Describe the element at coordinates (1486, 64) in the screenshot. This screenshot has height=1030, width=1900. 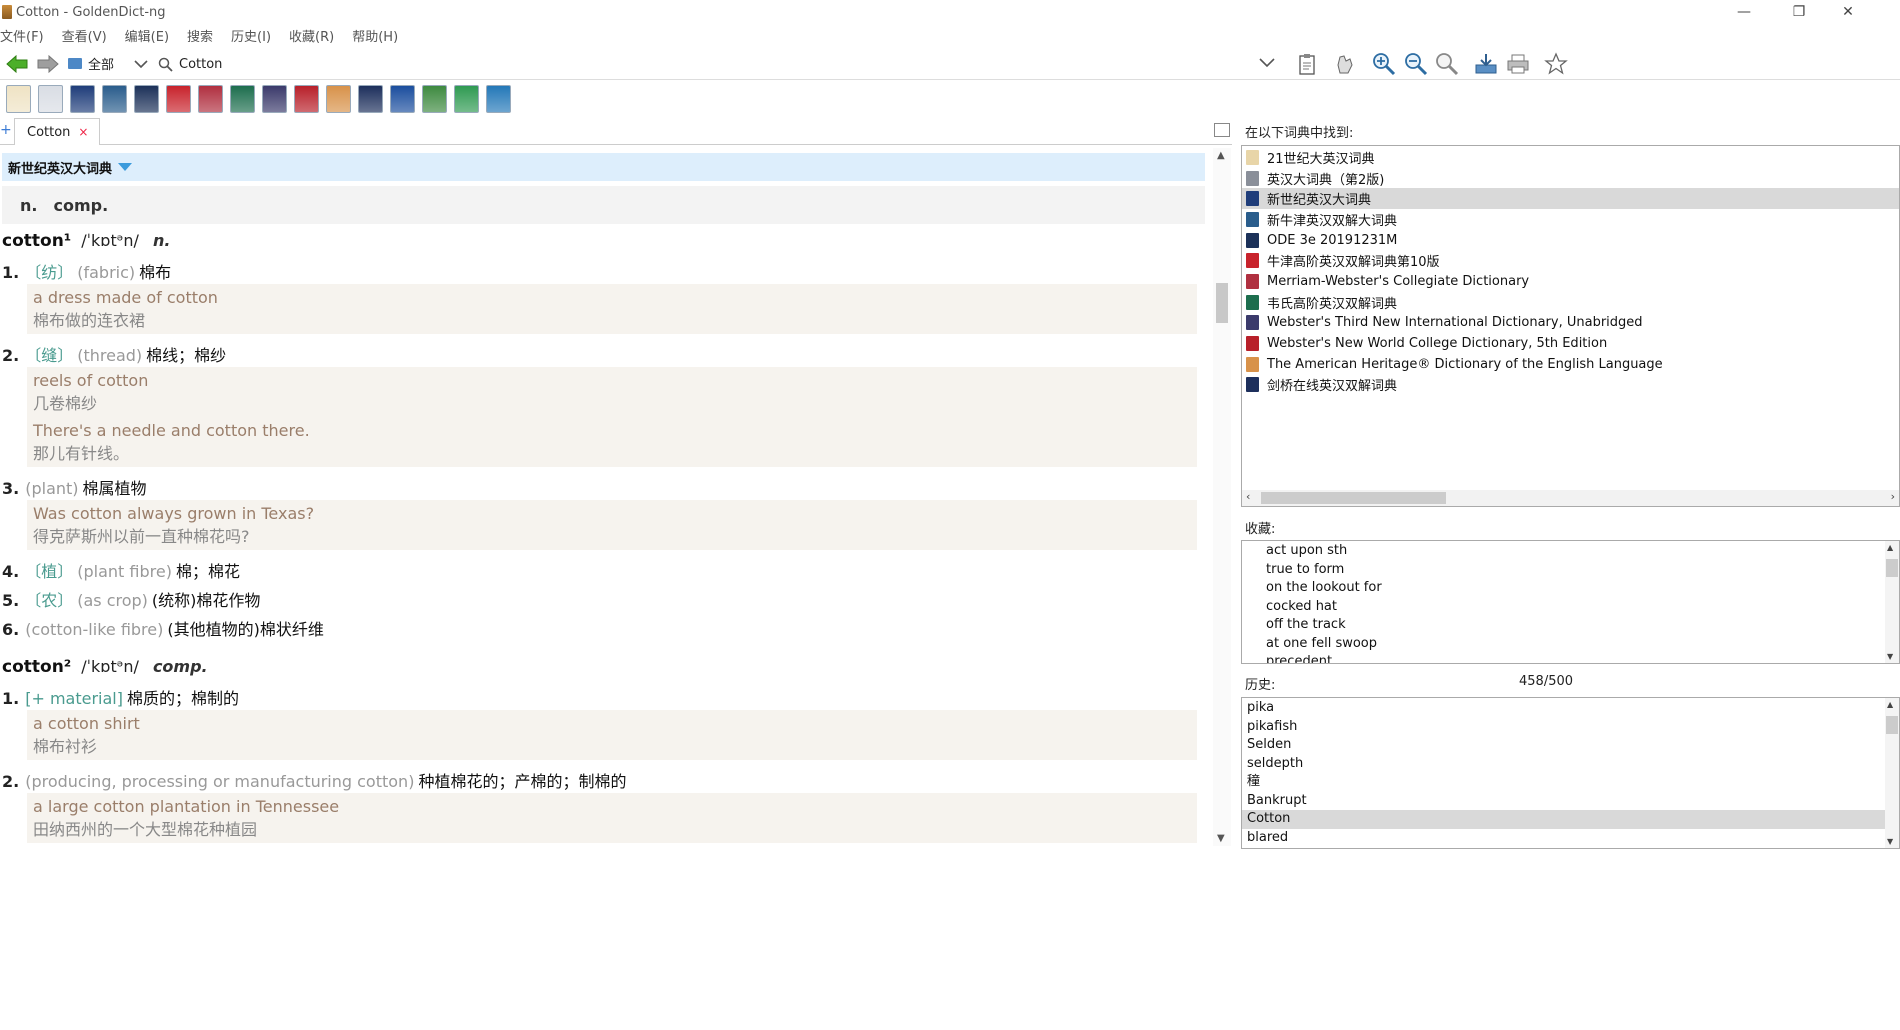
I see `save-article-icon` at that location.